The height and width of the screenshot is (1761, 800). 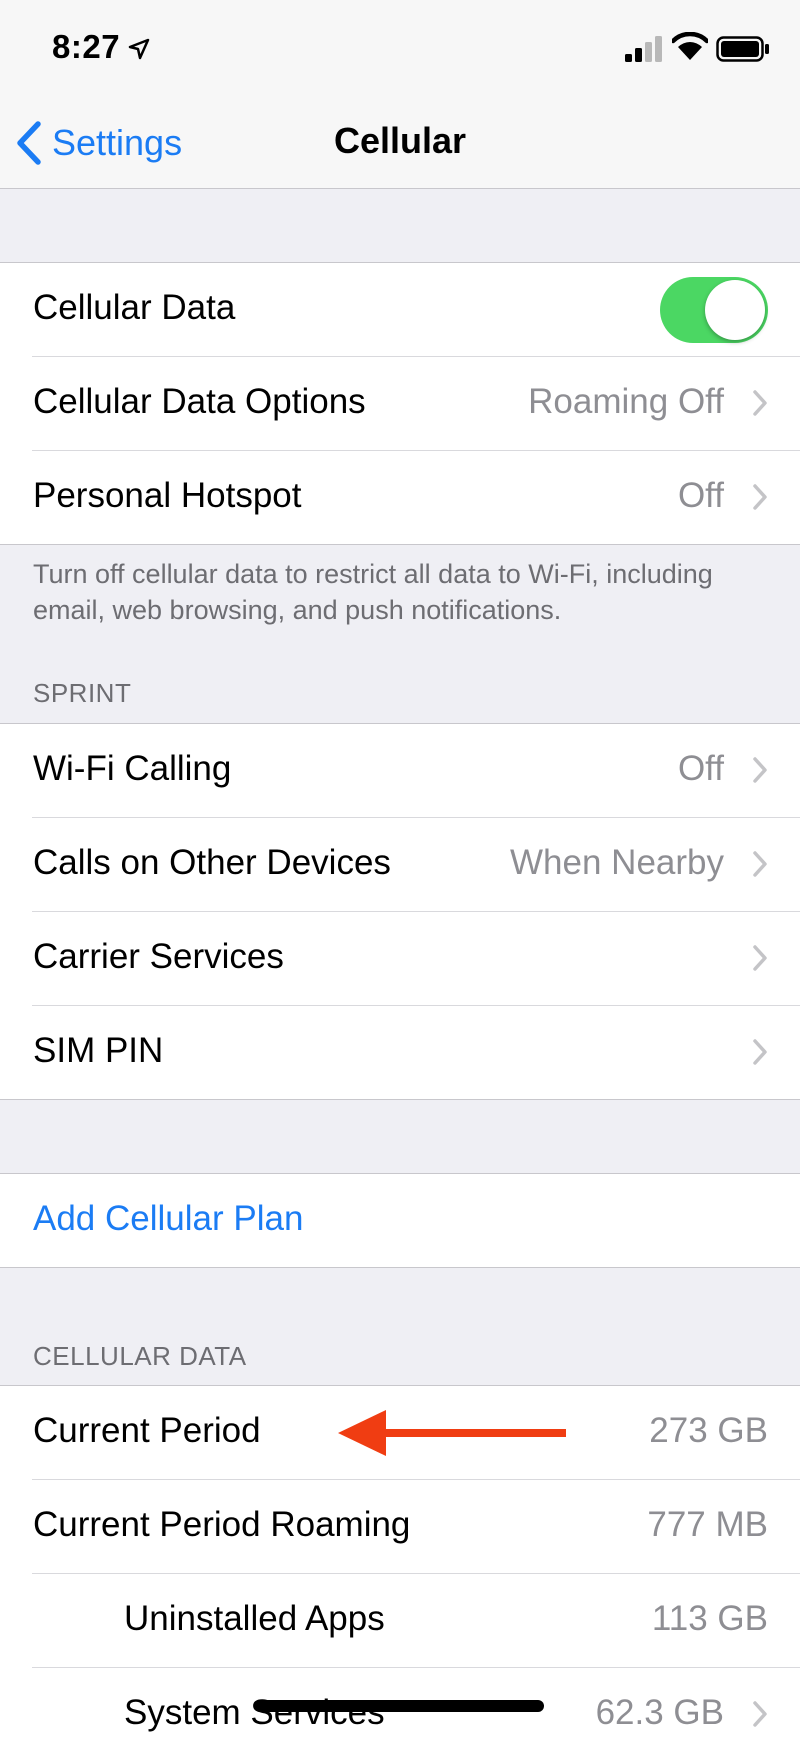 What do you see at coordinates (626, 401) in the screenshot?
I see `cellular-data-options-value: Roaming Off` at bounding box center [626, 401].